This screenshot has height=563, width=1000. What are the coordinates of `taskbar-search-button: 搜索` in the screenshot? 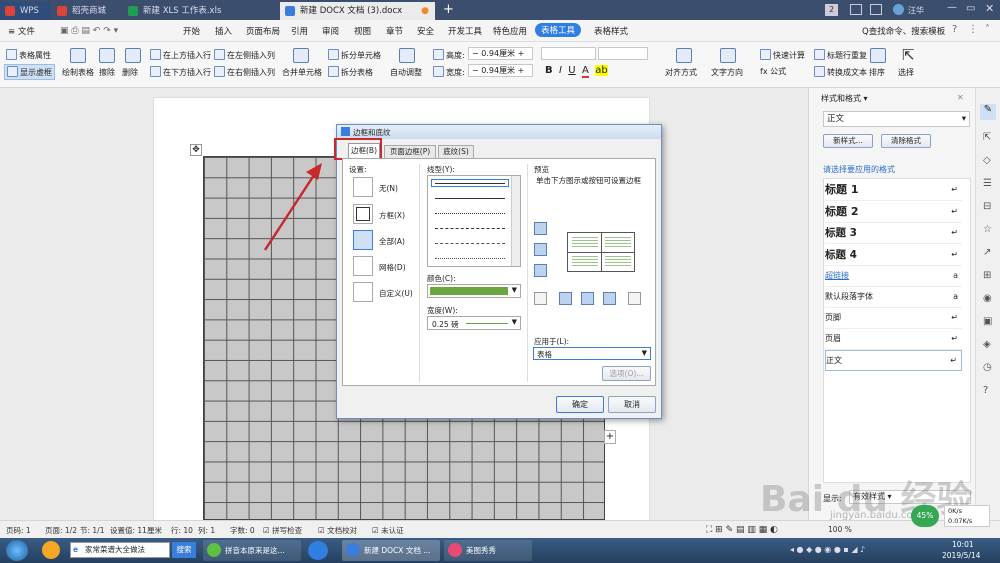 It's located at (184, 550).